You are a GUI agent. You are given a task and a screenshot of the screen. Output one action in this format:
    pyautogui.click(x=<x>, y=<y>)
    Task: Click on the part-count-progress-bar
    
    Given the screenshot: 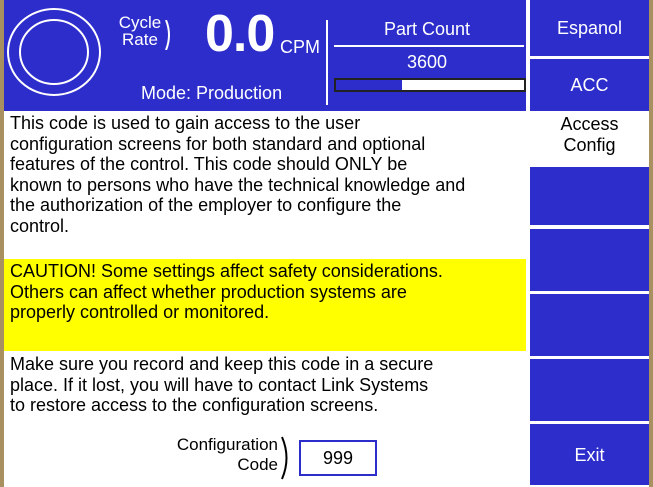 What is the action you would take?
    pyautogui.click(x=430, y=85)
    